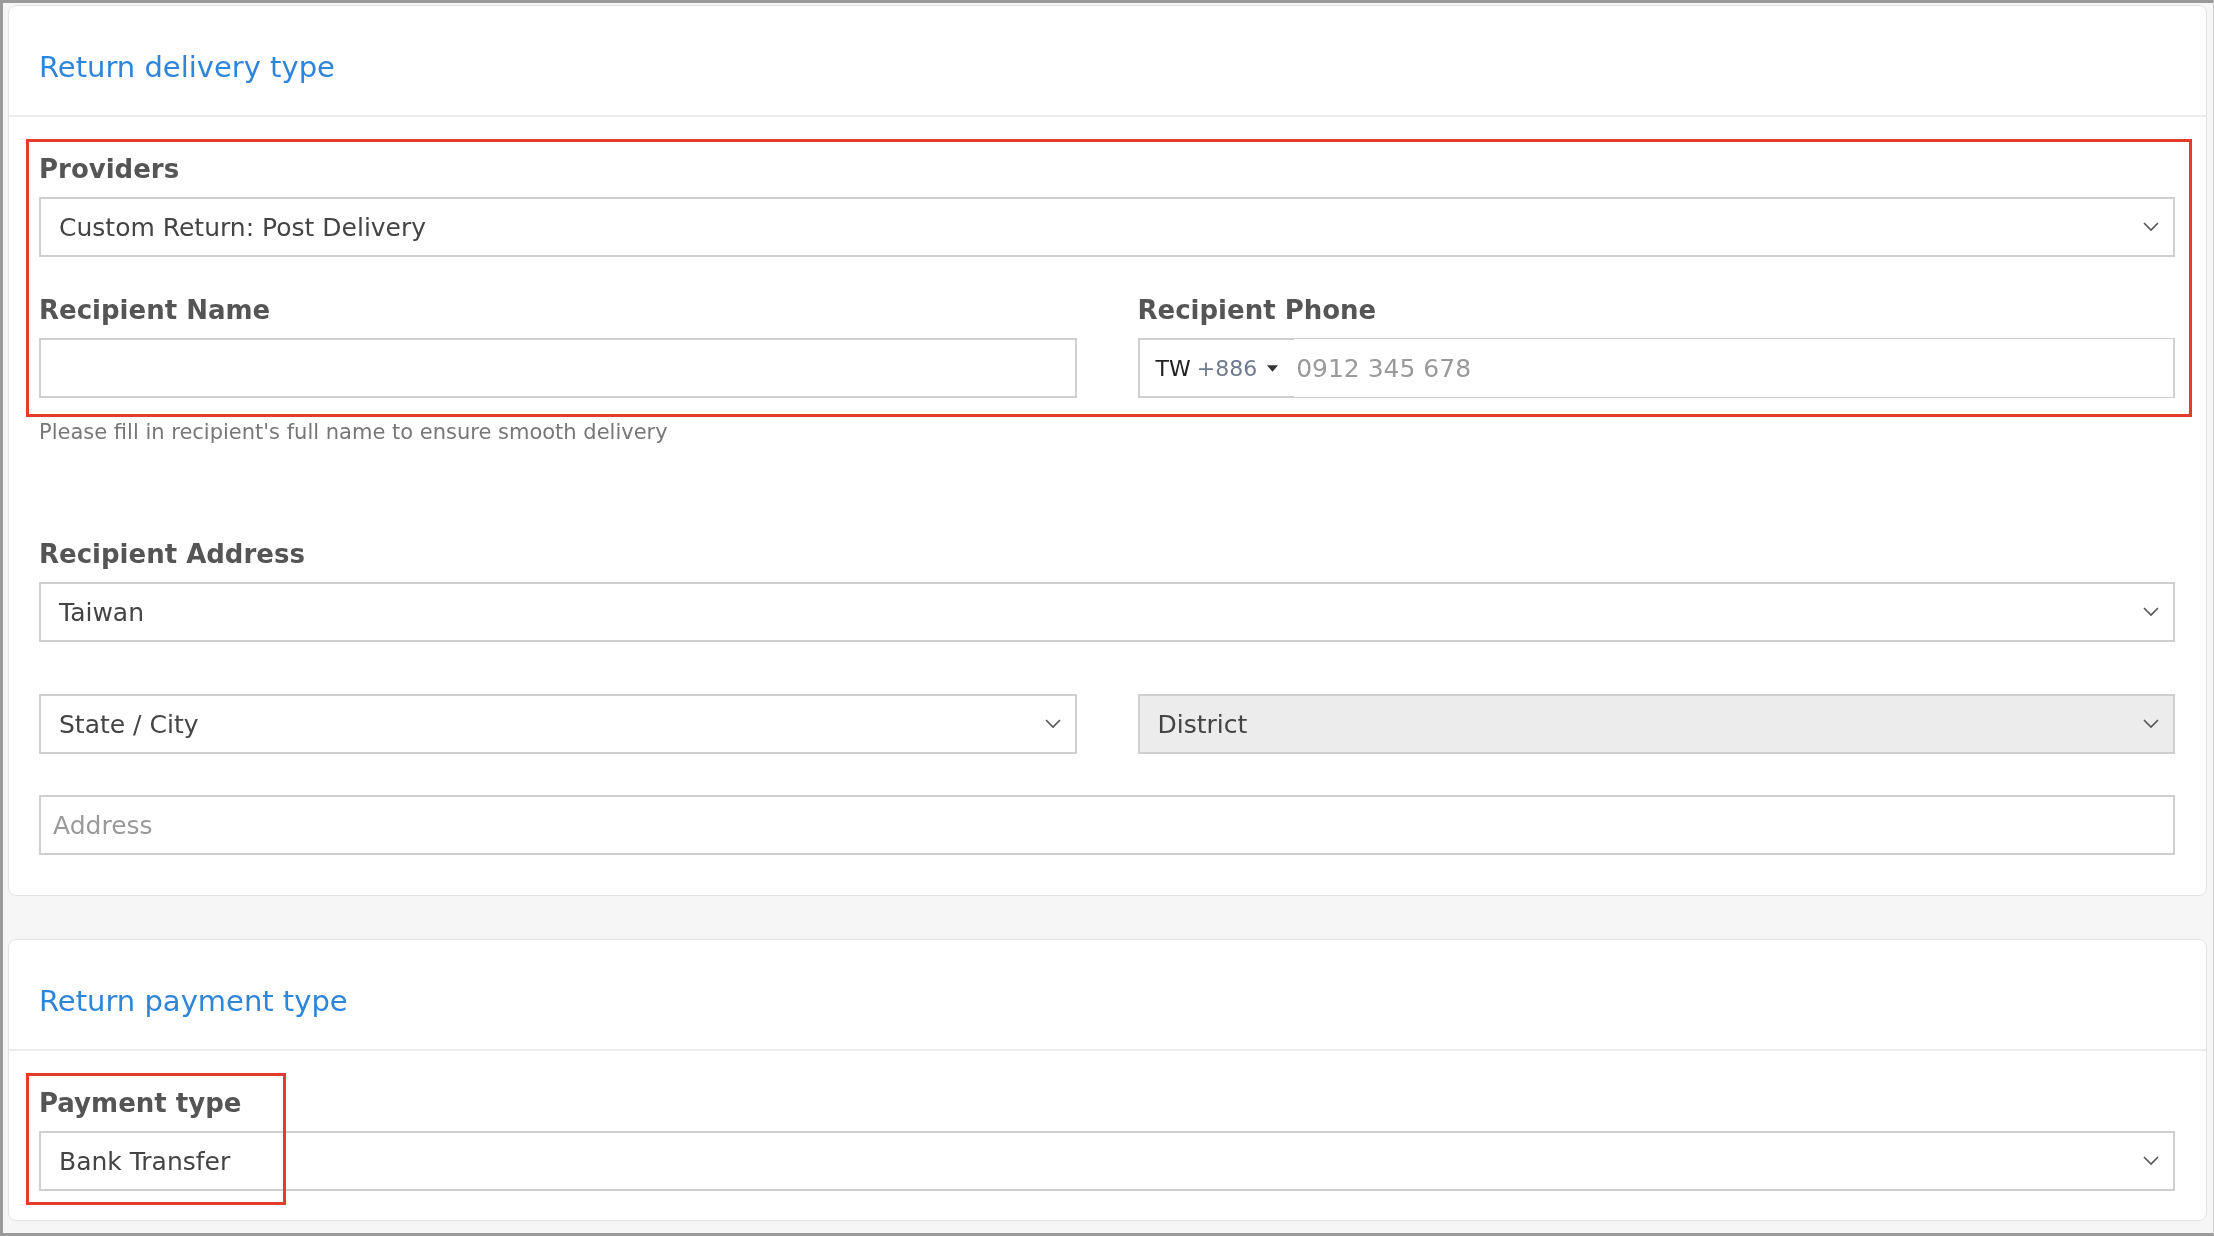 Image resolution: width=2214 pixels, height=1236 pixels. I want to click on payment-type-select: Bank Transfer, so click(1107, 1161).